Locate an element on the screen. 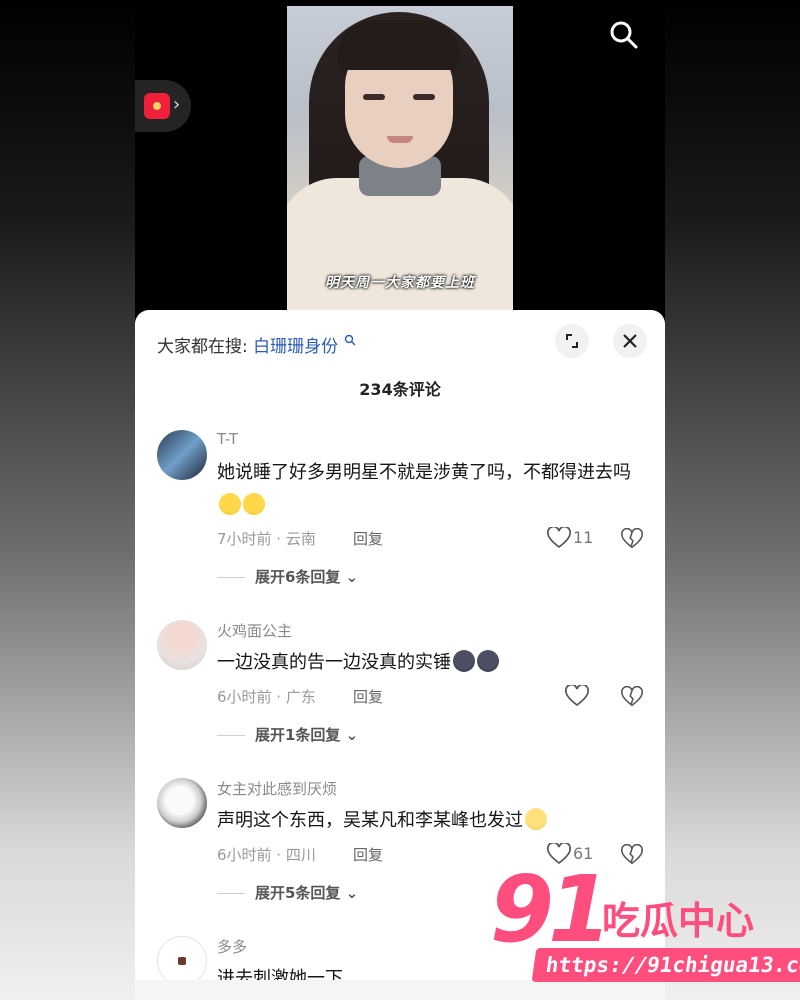  like-button: 11 is located at coordinates (570, 538).